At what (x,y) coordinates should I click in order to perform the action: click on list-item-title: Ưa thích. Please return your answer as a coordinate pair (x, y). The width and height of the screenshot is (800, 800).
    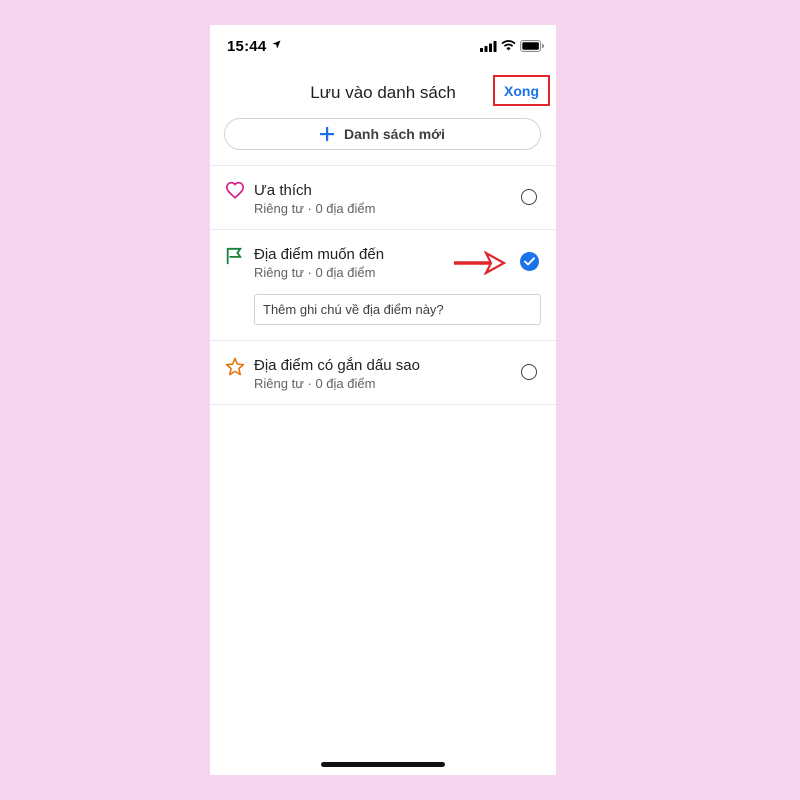
    Looking at the image, I should click on (283, 190).